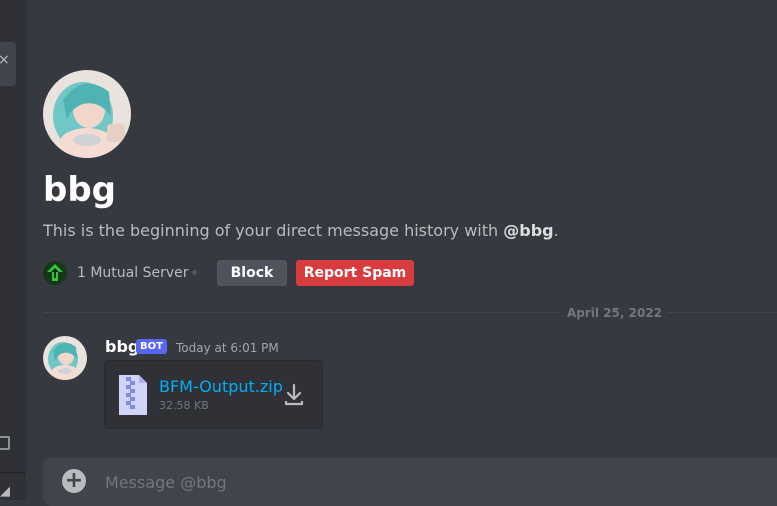 This screenshot has width=777, height=506. Describe the element at coordinates (122, 346) in the screenshot. I see `message-author: bbg` at that location.